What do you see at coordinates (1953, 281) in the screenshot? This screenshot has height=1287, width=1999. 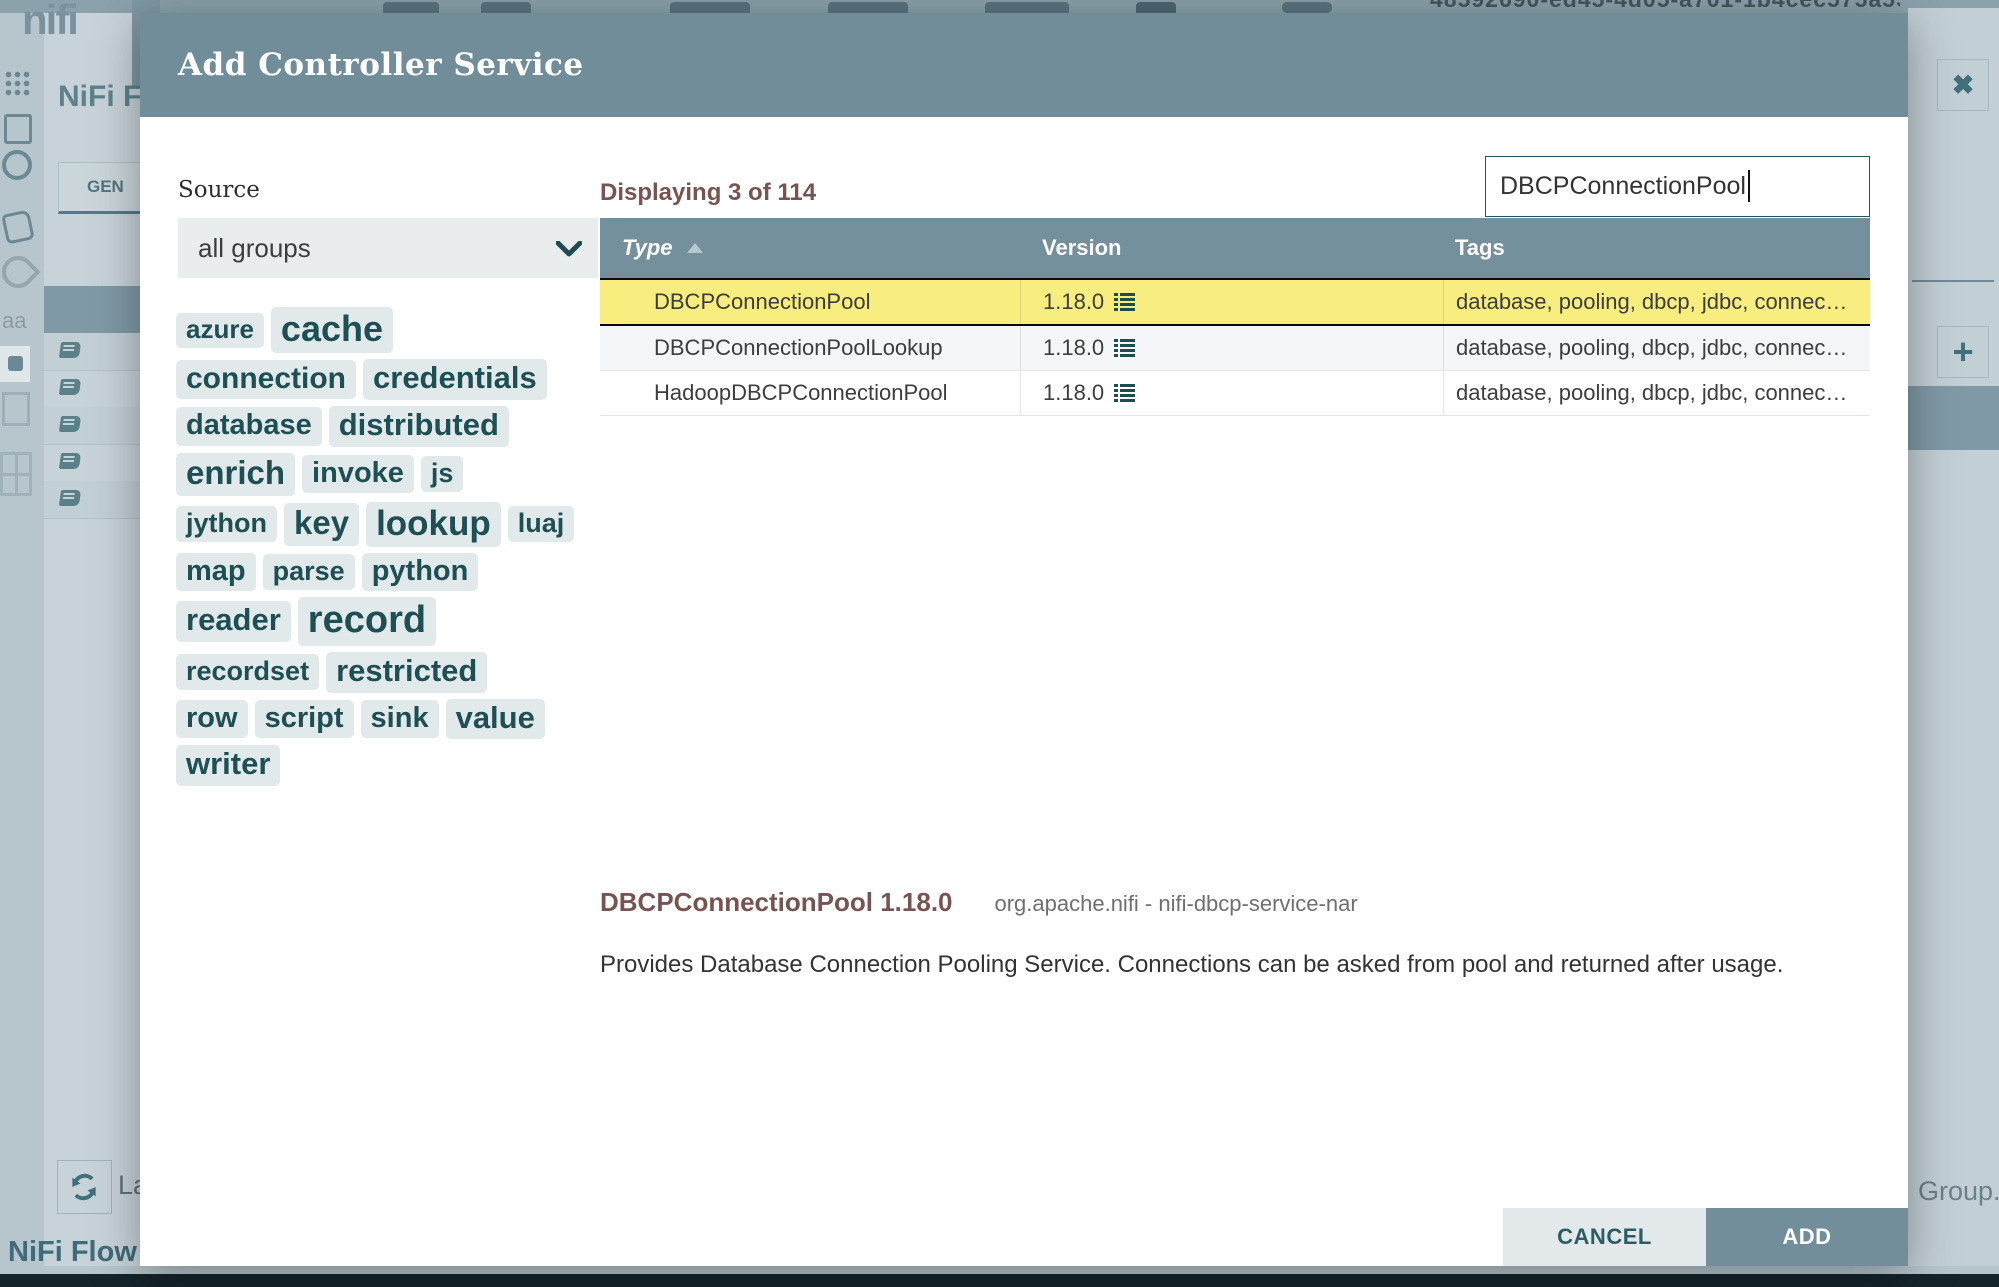 I see `divider` at bounding box center [1953, 281].